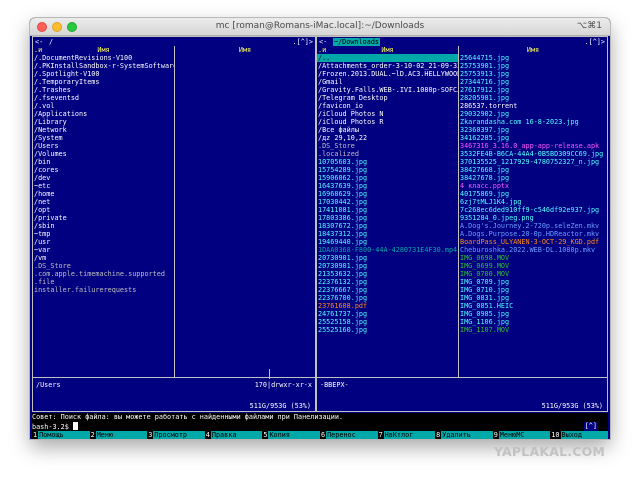  What do you see at coordinates (533, 82) in the screenshot?
I see `file-row: 27344716.jpg` at bounding box center [533, 82].